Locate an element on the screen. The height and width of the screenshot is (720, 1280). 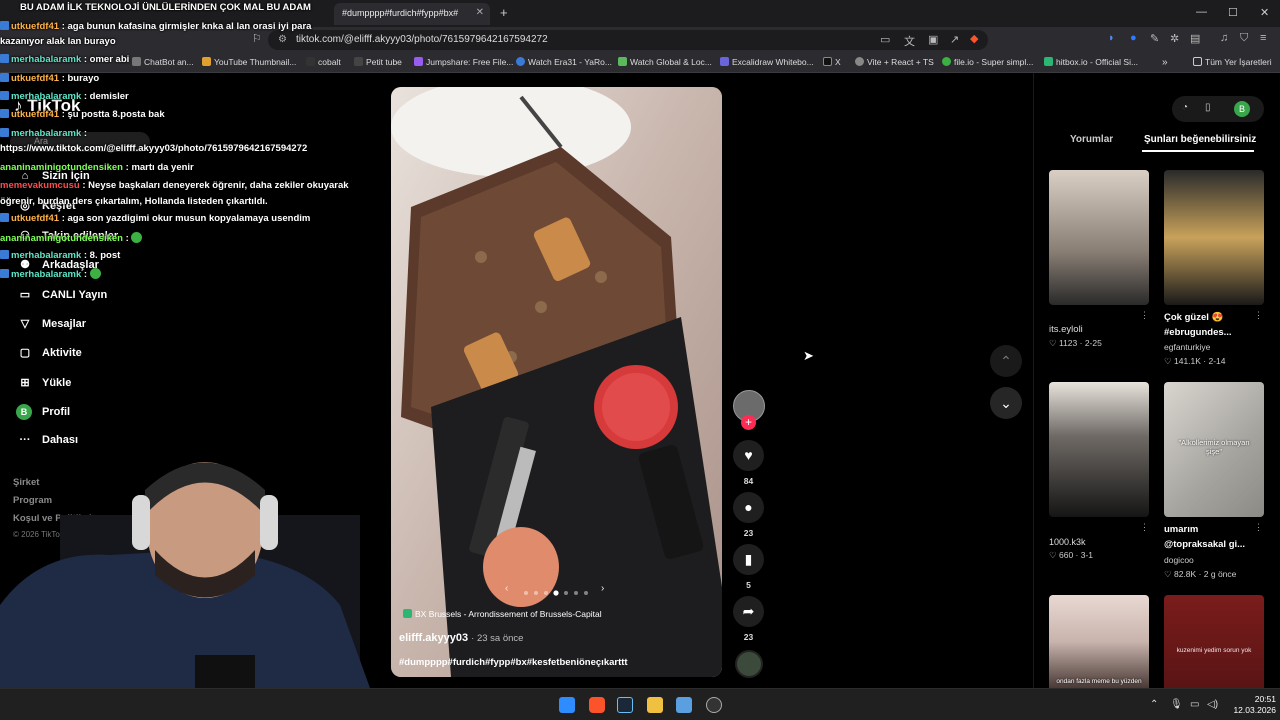
music-icon: ♫ is located at coordinates (1224, 38).